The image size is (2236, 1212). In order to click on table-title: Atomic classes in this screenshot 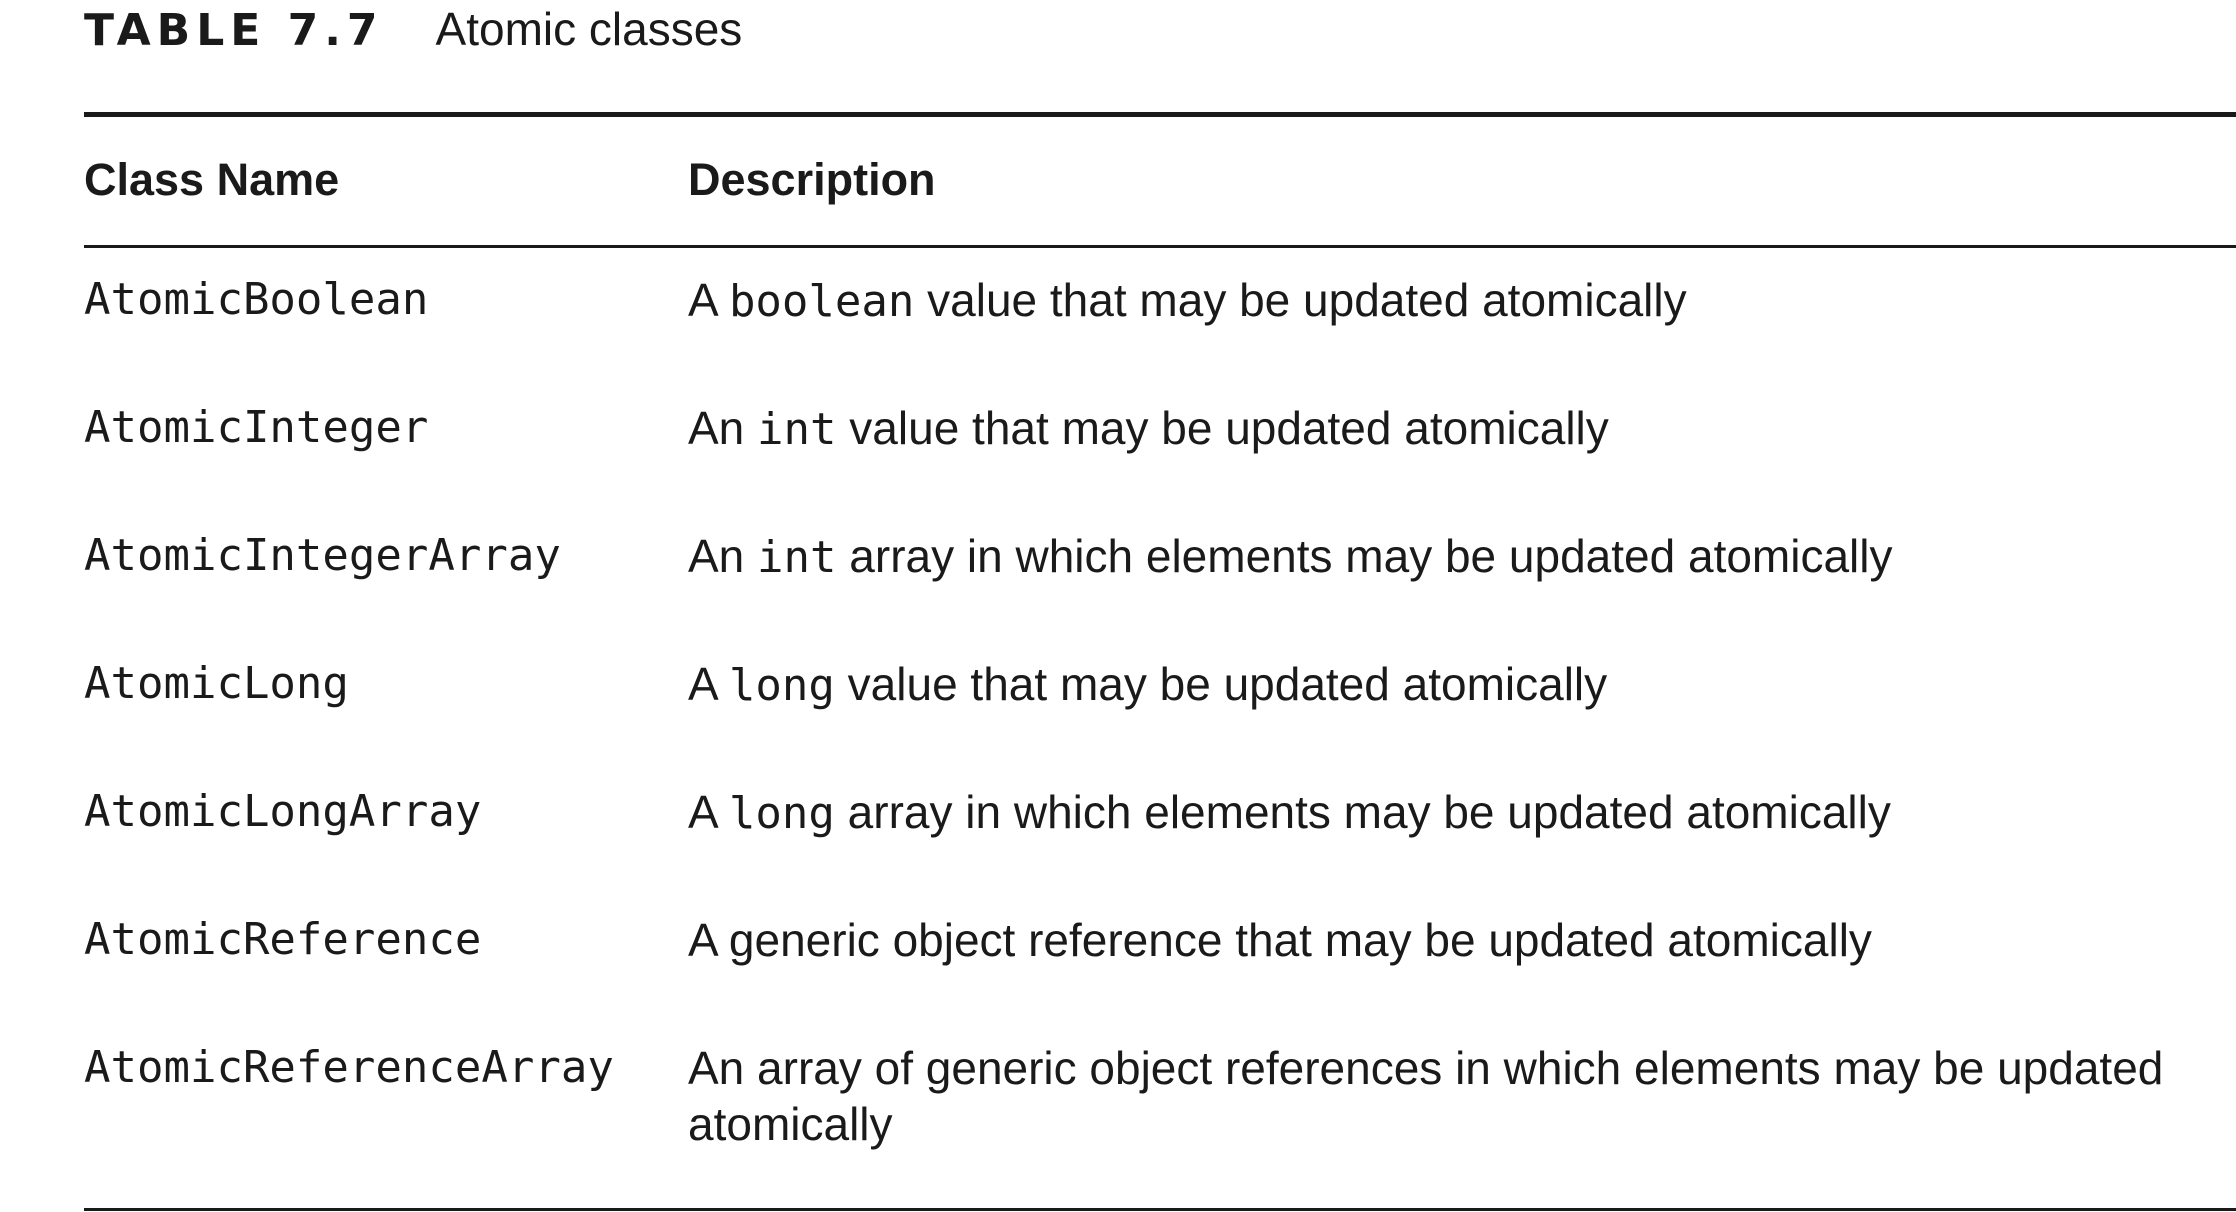, I will do `click(589, 29)`.